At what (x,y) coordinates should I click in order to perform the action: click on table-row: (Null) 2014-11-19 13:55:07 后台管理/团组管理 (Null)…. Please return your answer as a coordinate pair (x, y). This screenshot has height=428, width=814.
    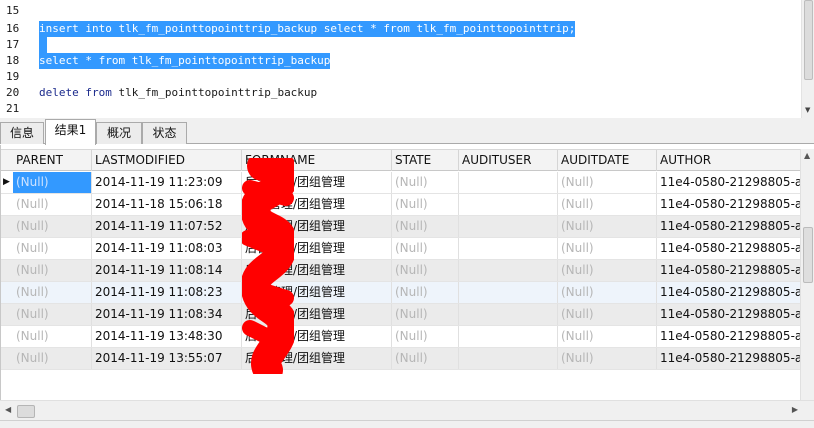
    Looking at the image, I should click on (401, 359).